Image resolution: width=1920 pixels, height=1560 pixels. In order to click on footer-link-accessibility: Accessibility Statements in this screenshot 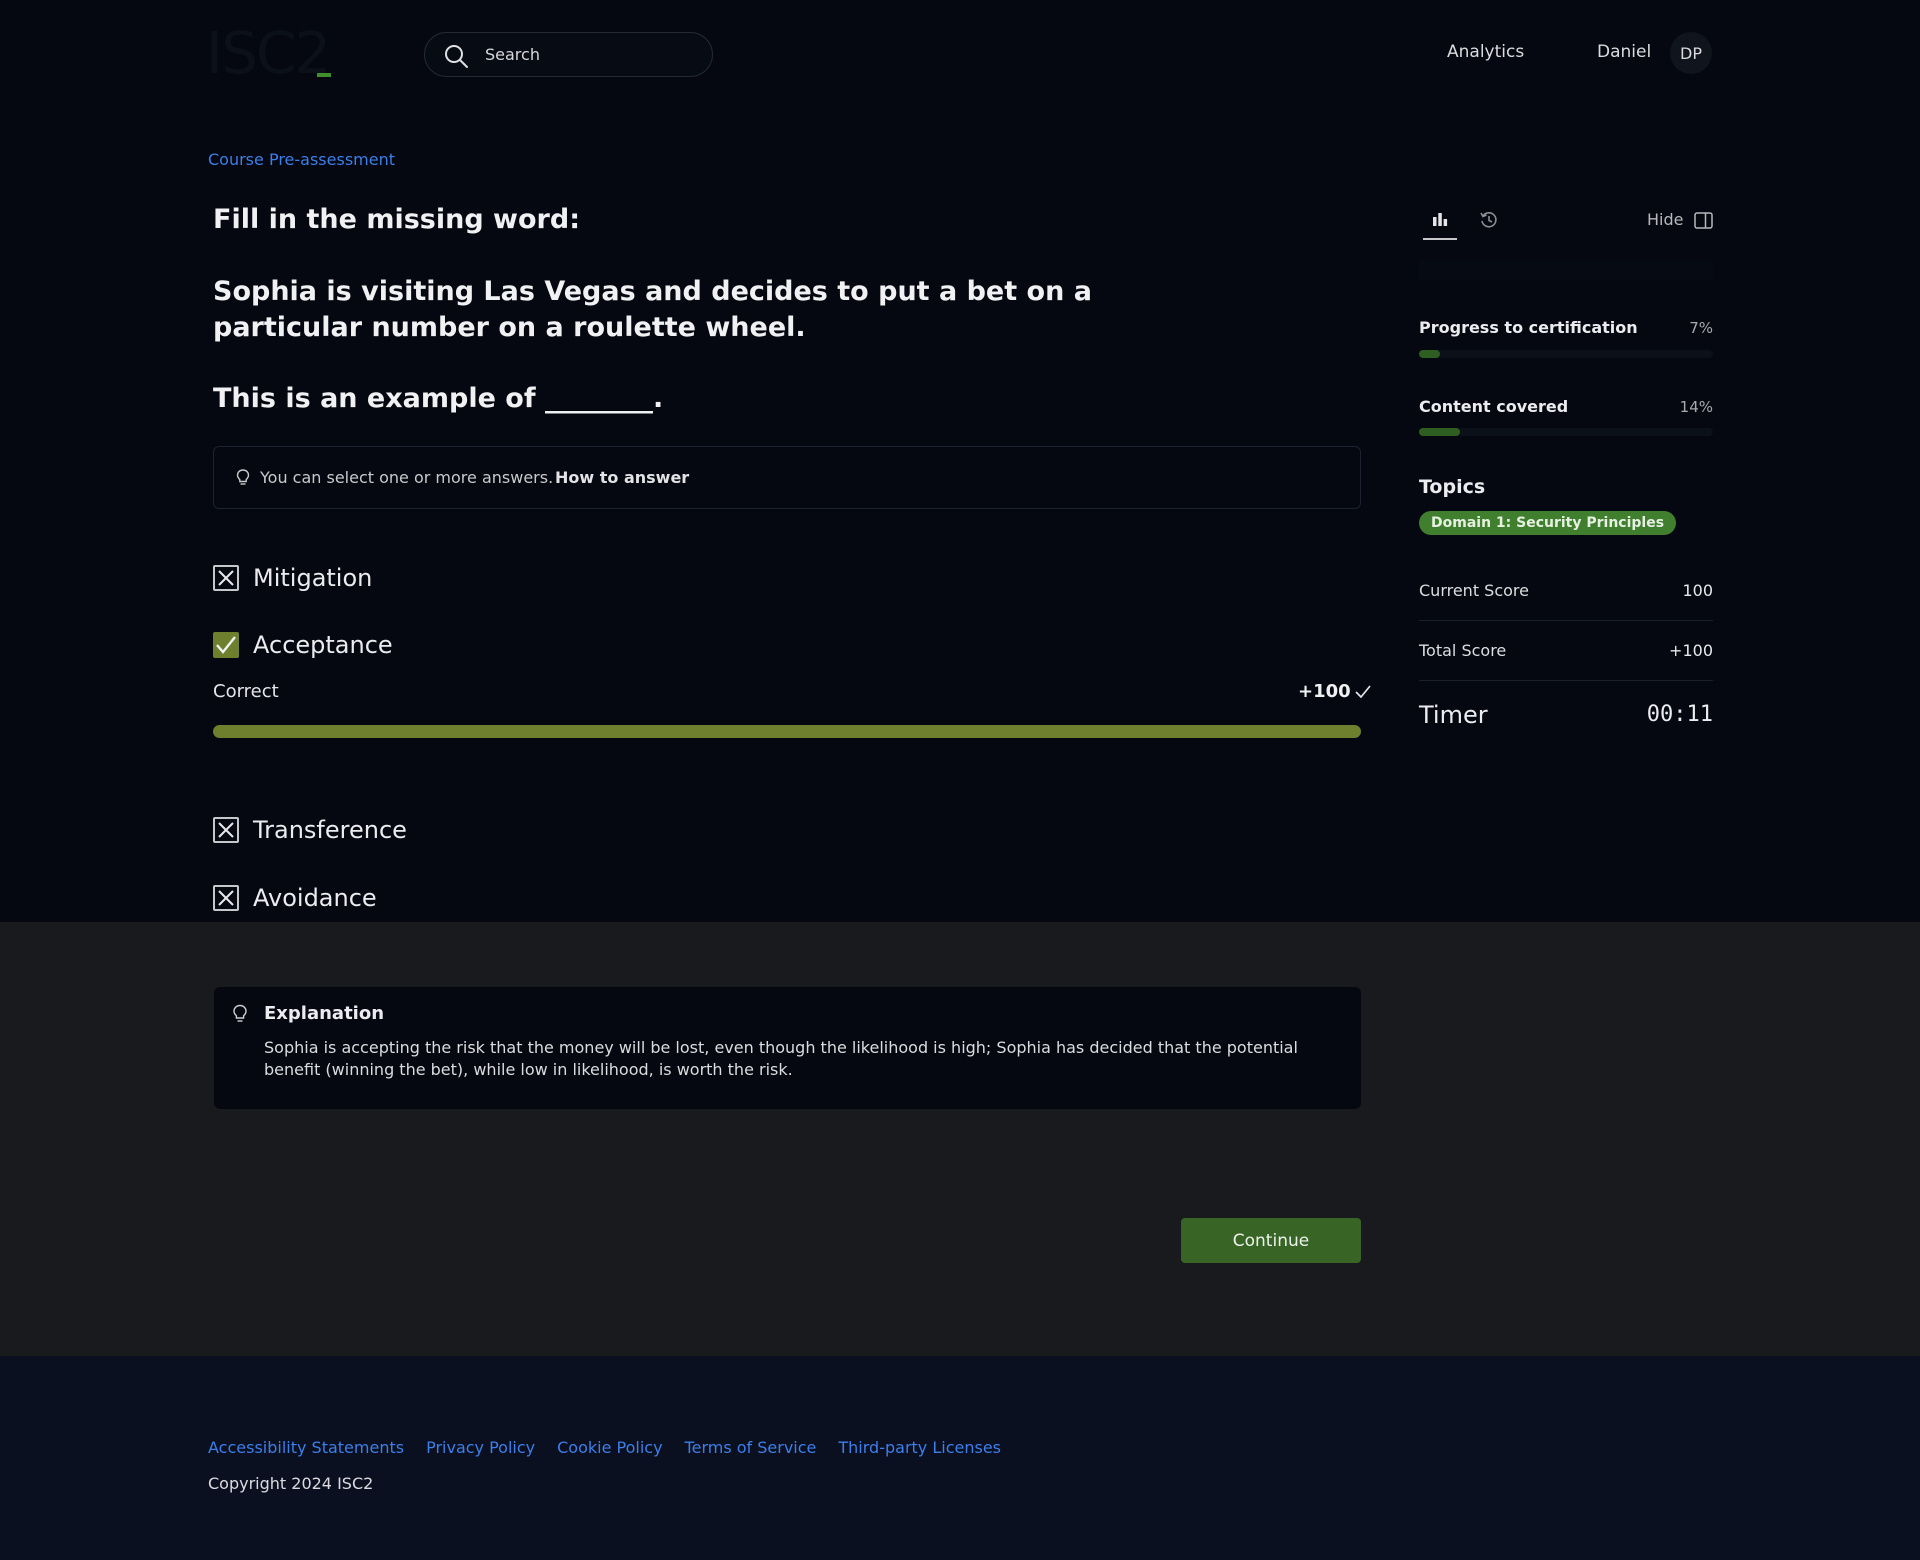, I will do `click(306, 1447)`.